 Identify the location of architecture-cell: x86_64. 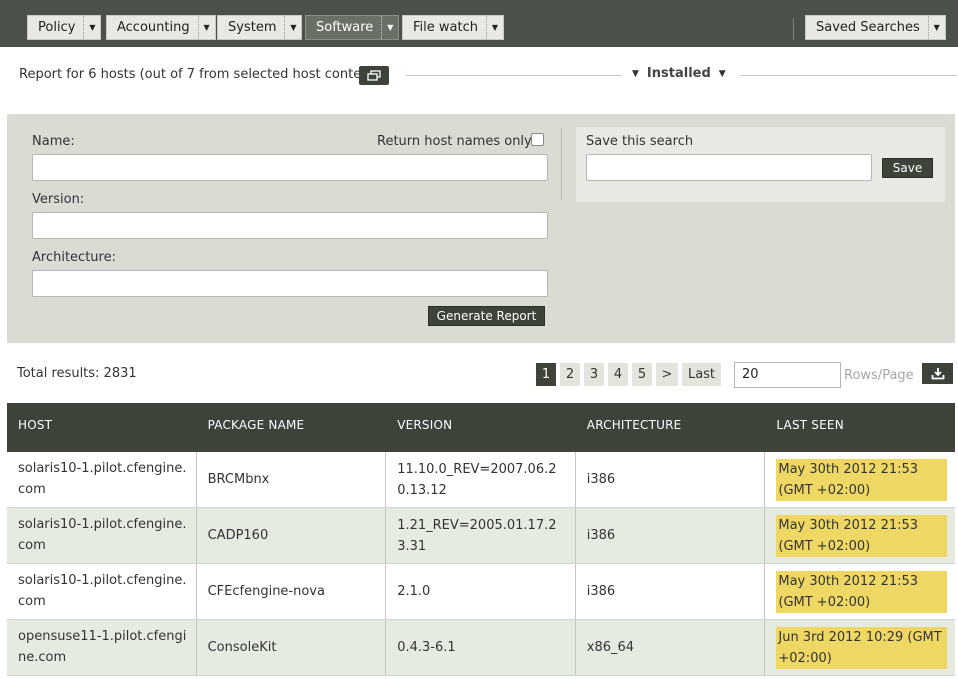
(671, 647).